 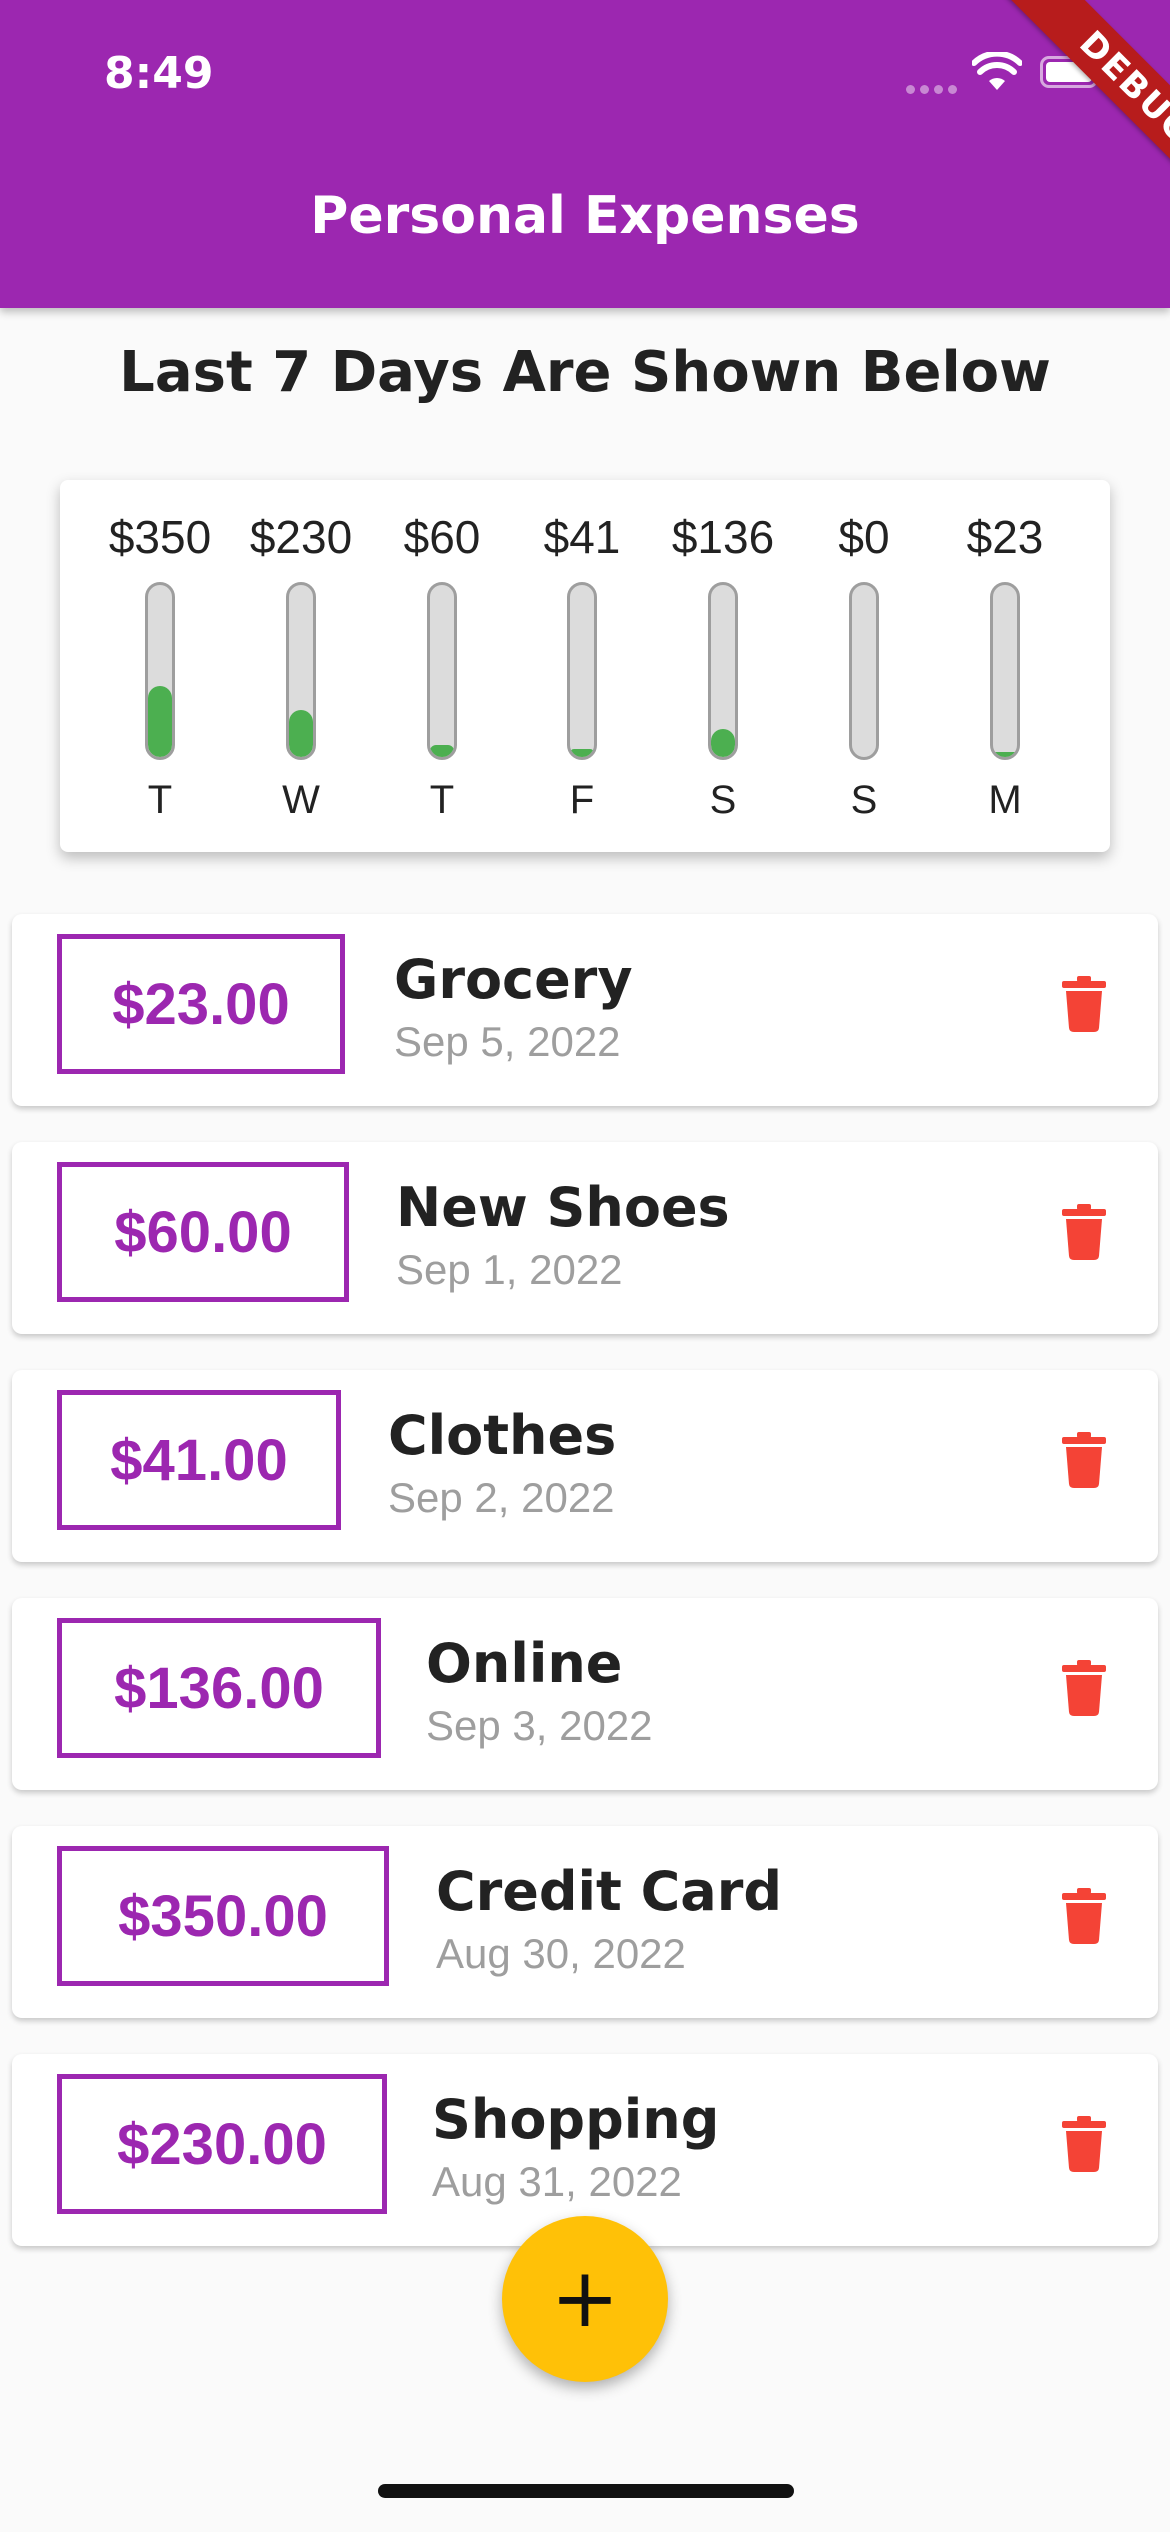 I want to click on transaction-date: Sep 3, 2022, so click(x=539, y=1725).